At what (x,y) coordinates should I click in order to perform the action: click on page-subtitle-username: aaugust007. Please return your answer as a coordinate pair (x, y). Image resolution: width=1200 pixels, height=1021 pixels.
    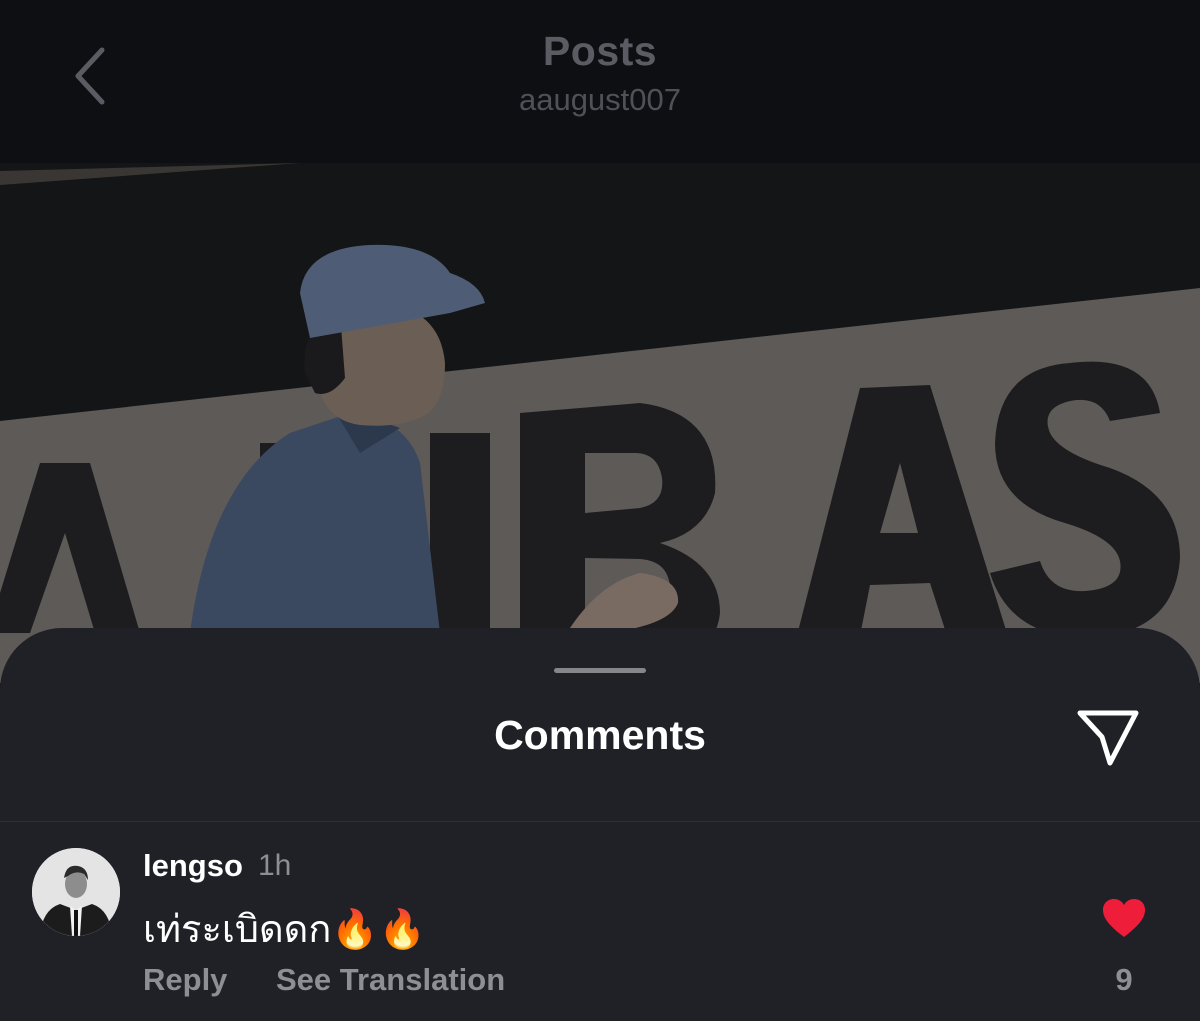
    Looking at the image, I should click on (600, 100).